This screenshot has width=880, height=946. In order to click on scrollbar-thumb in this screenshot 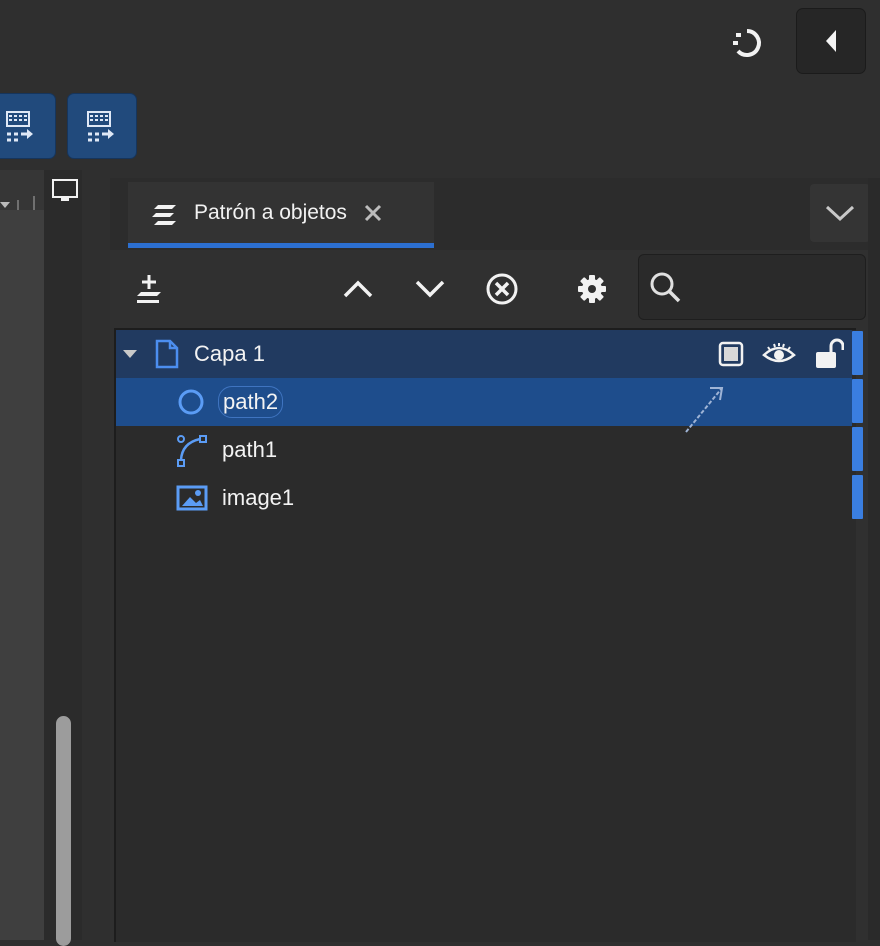, I will do `click(63, 831)`.